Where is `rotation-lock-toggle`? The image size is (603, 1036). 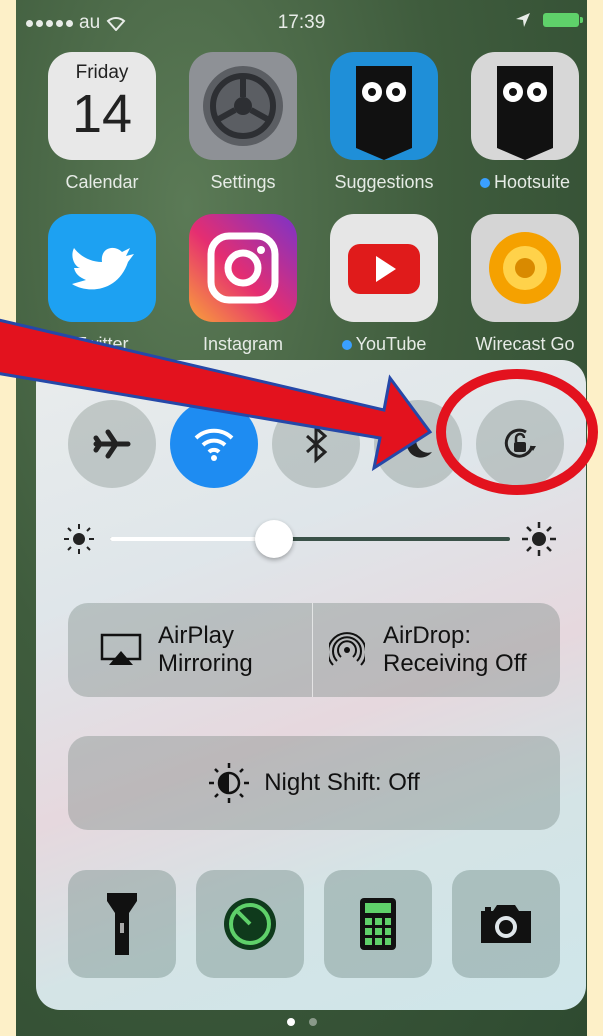
rotation-lock-toggle is located at coordinates (520, 444).